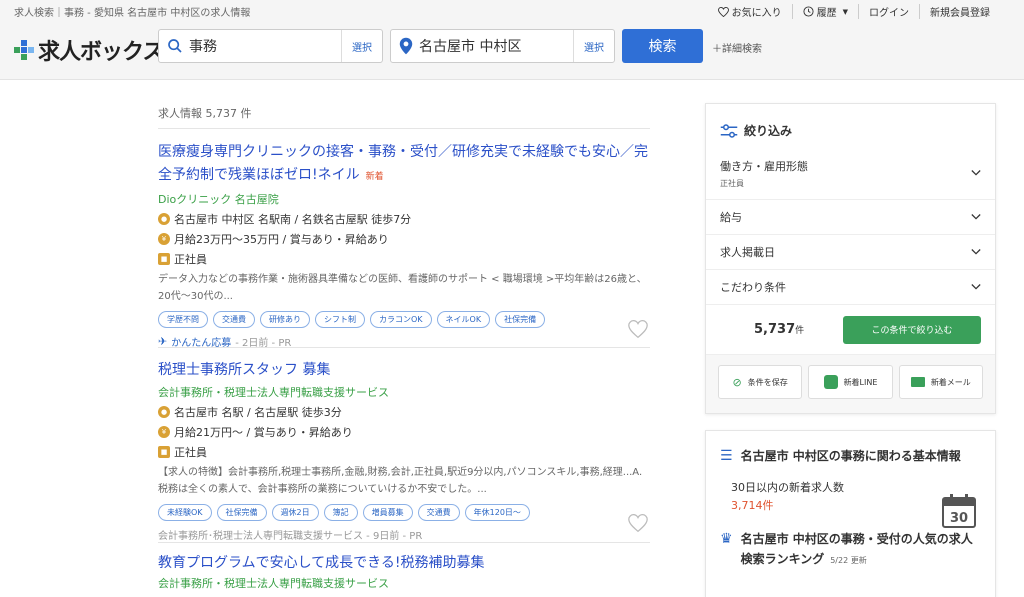 This screenshot has height=597, width=1024. What do you see at coordinates (218, 199) in the screenshot?
I see `company-name: Dioクリニック 名古屋院` at bounding box center [218, 199].